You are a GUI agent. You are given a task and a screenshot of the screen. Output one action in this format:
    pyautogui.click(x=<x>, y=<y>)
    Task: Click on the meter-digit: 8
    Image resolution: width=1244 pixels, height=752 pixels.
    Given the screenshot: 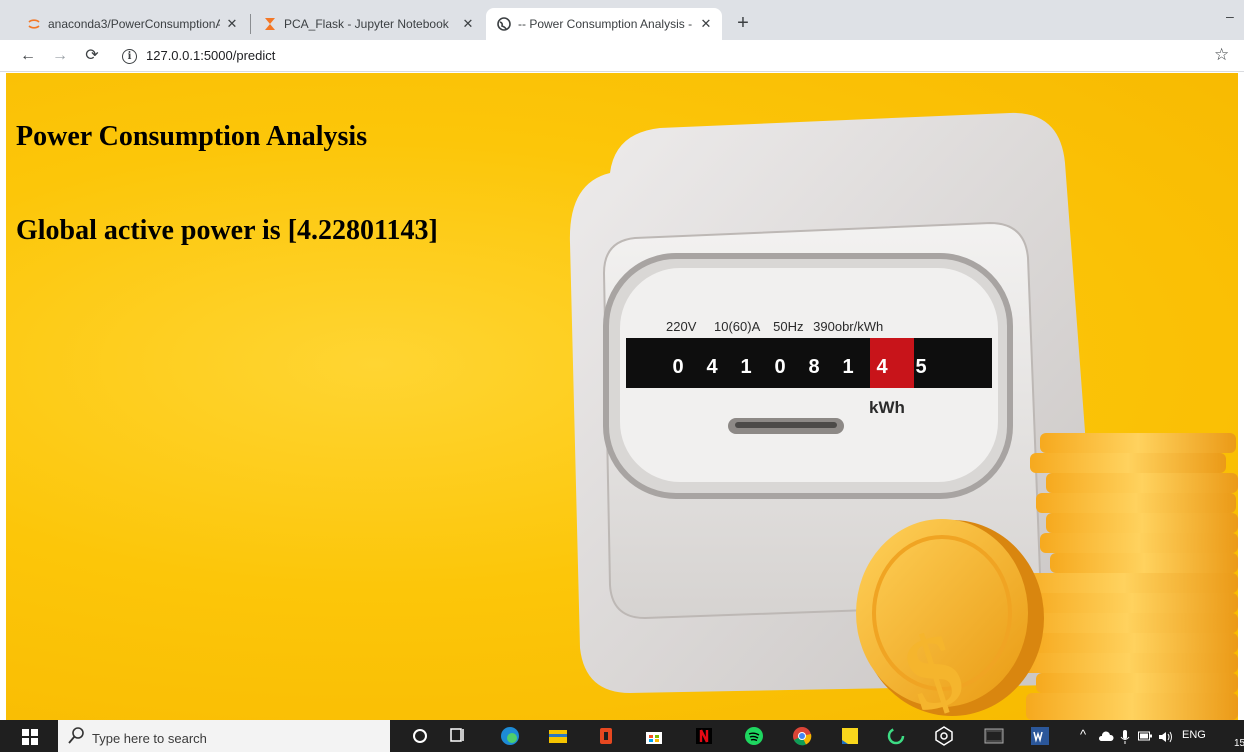 What is the action you would take?
    pyautogui.click(x=814, y=367)
    